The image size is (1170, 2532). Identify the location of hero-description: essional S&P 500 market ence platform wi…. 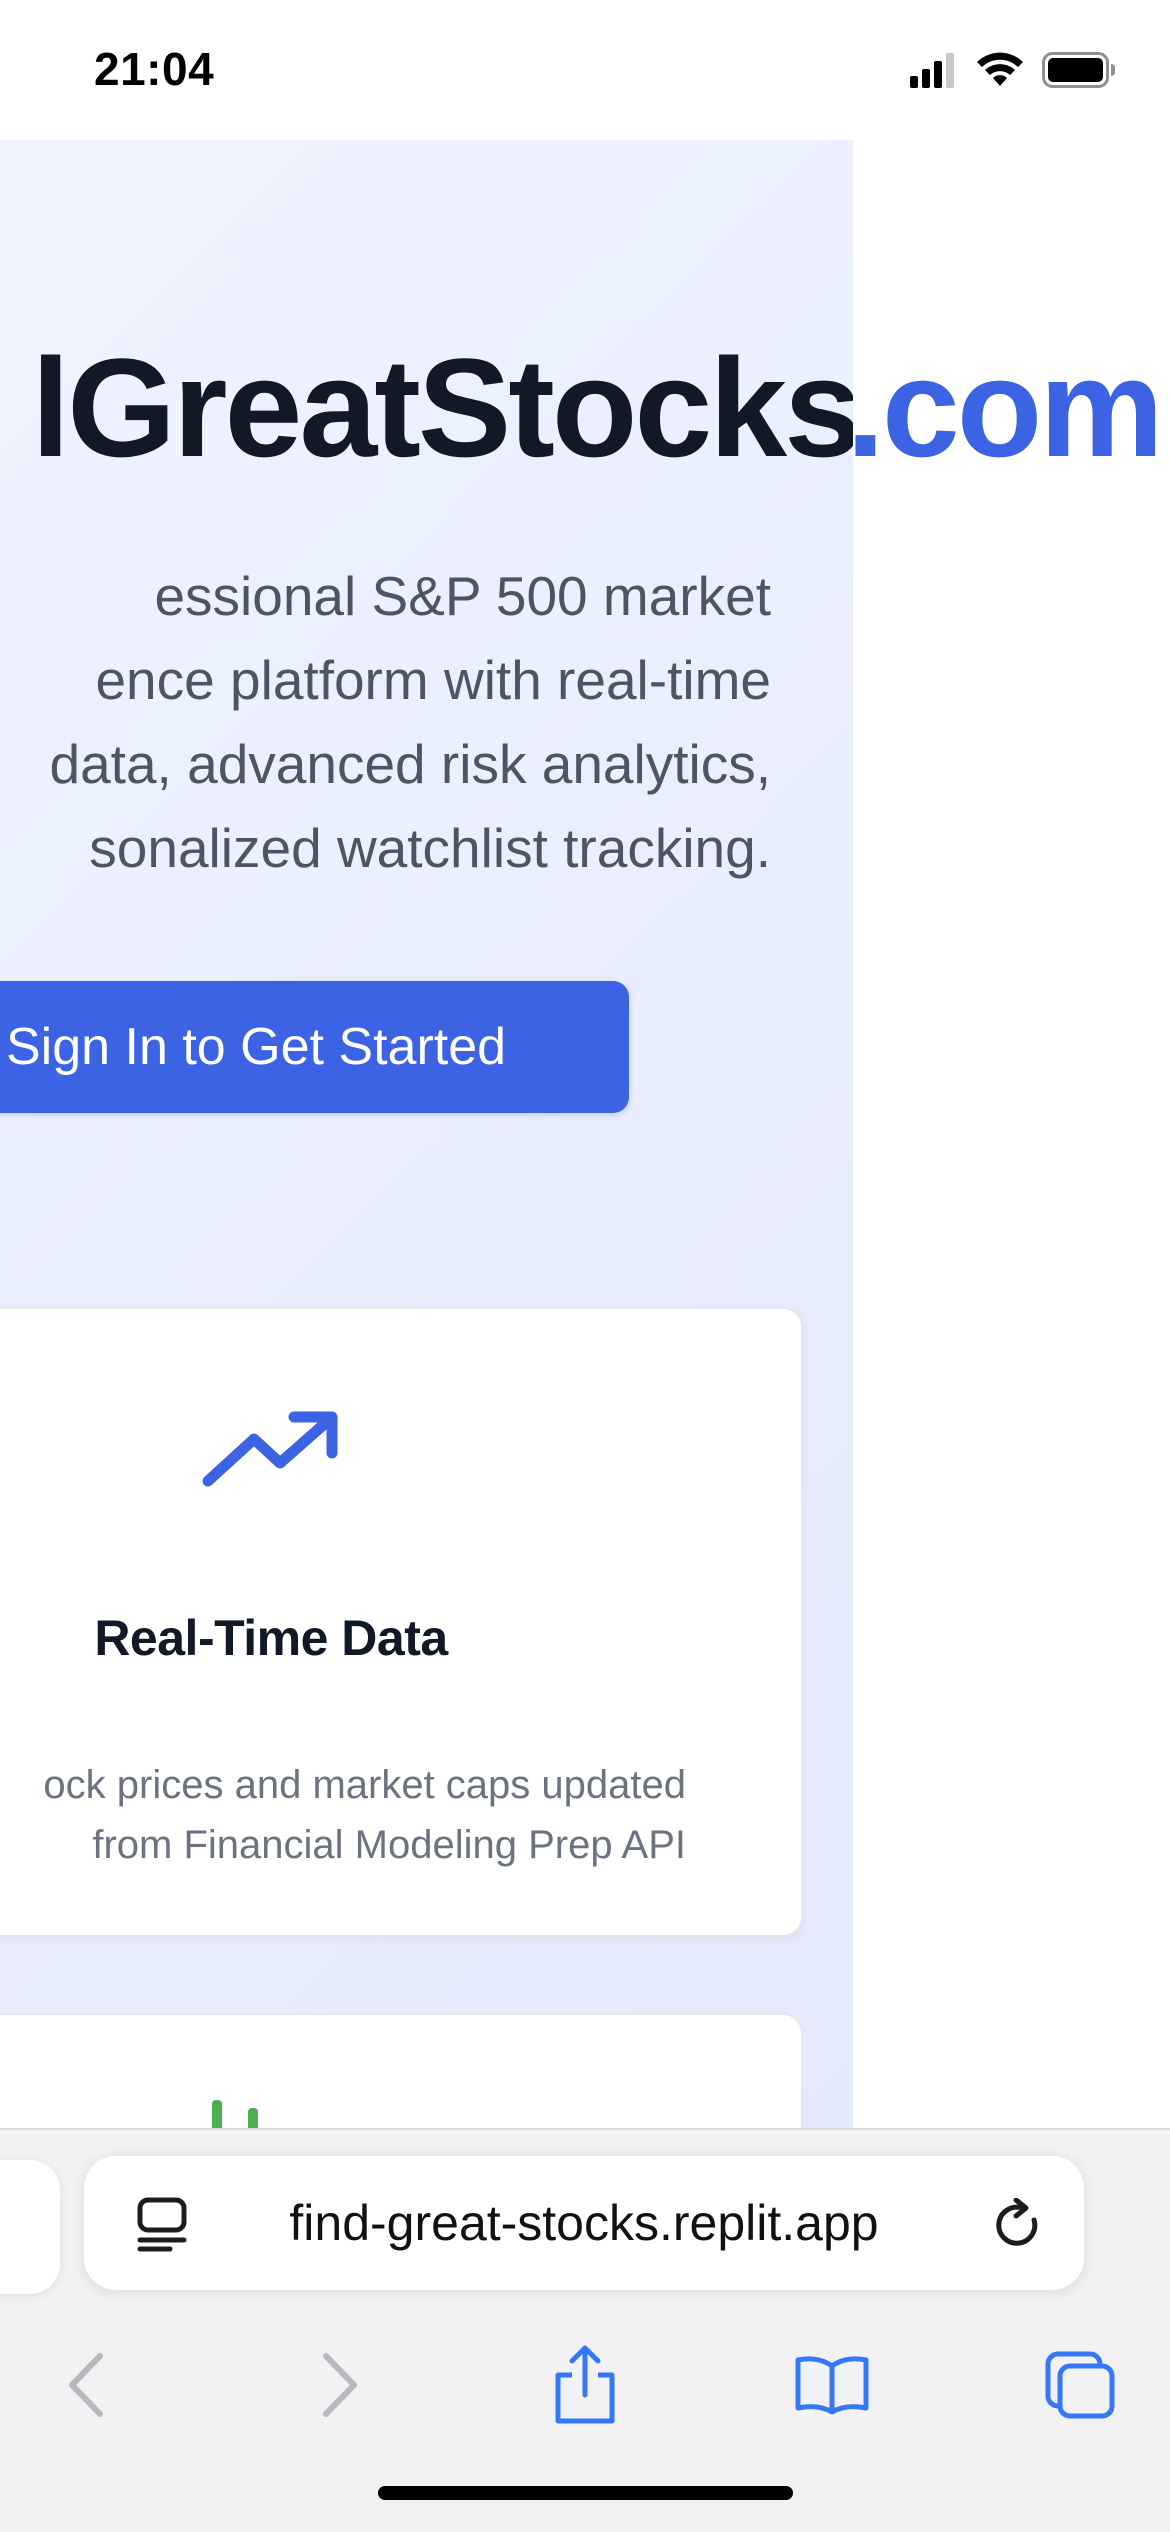
(386, 722).